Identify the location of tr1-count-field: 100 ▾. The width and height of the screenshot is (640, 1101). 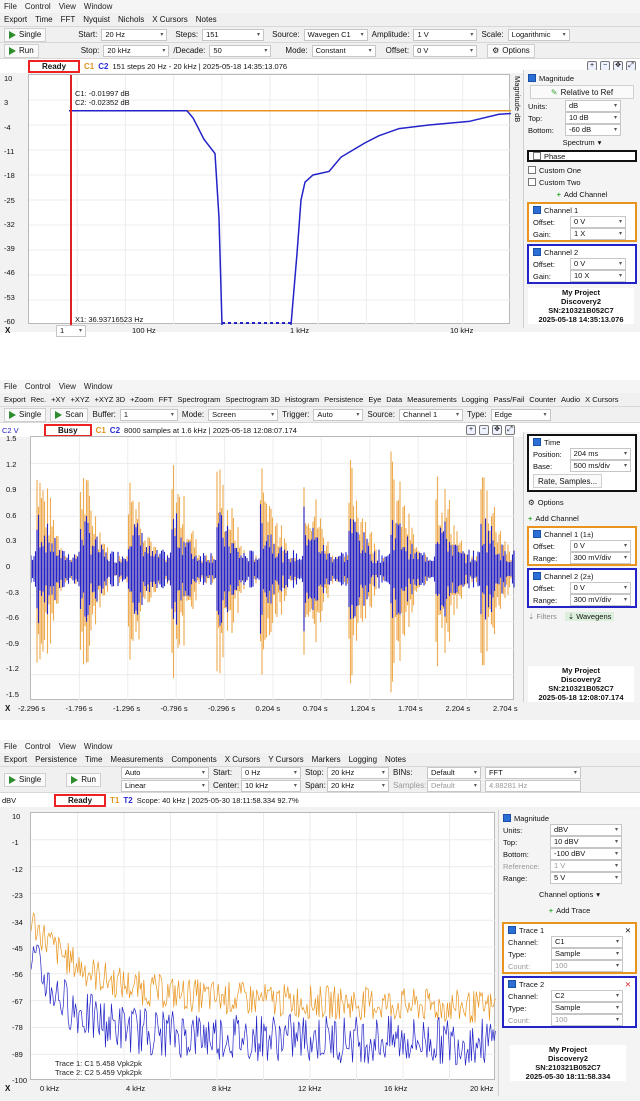
(587, 966).